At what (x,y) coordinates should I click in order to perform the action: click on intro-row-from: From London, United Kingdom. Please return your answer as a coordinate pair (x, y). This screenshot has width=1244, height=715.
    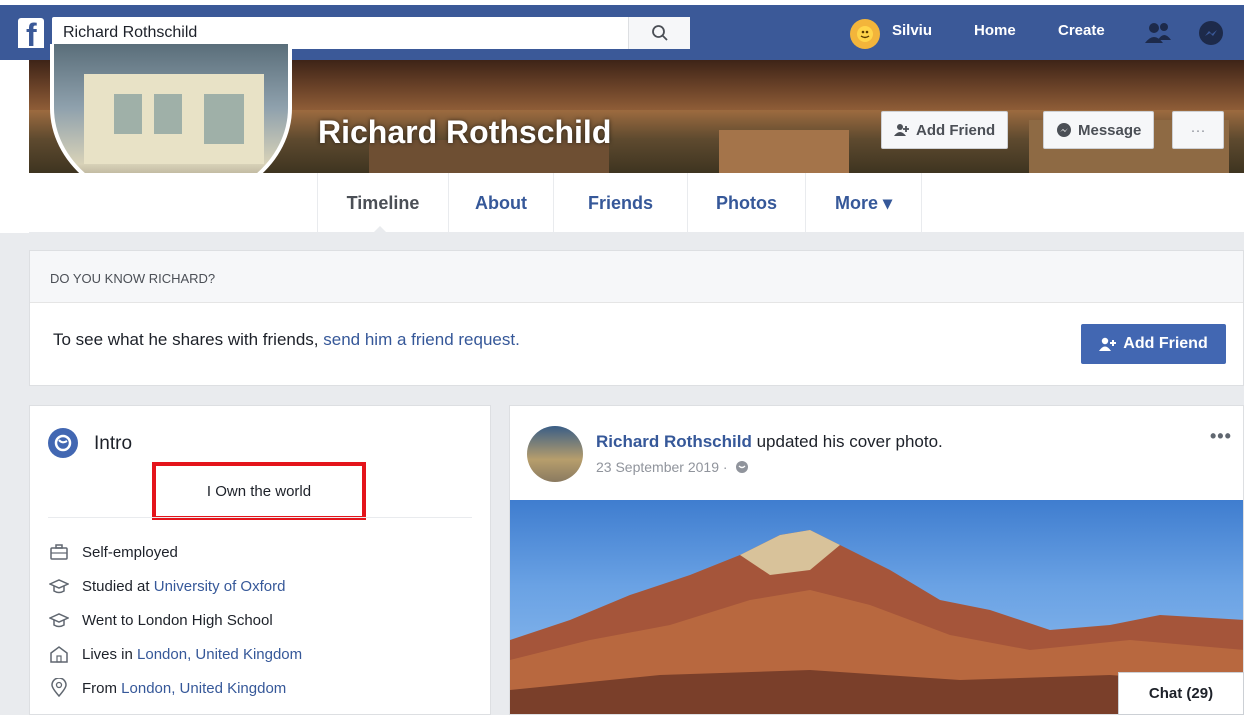
    Looking at the image, I should click on (167, 688).